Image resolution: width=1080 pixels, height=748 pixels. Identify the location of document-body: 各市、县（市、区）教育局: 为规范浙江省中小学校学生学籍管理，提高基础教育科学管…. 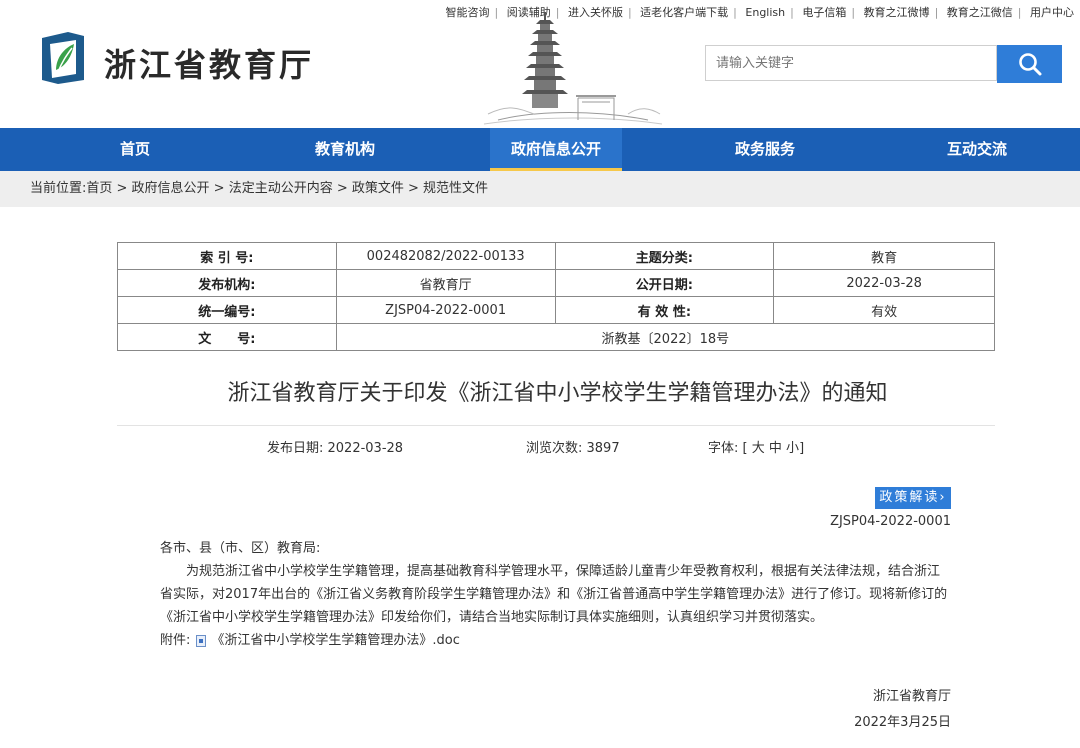
(556, 594).